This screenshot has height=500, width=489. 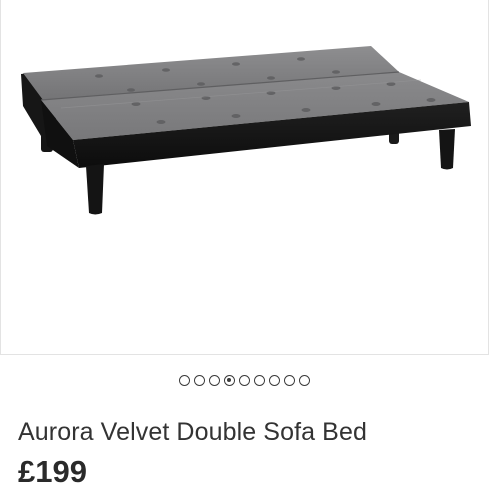 I want to click on gallery-pagination, so click(x=244, y=382).